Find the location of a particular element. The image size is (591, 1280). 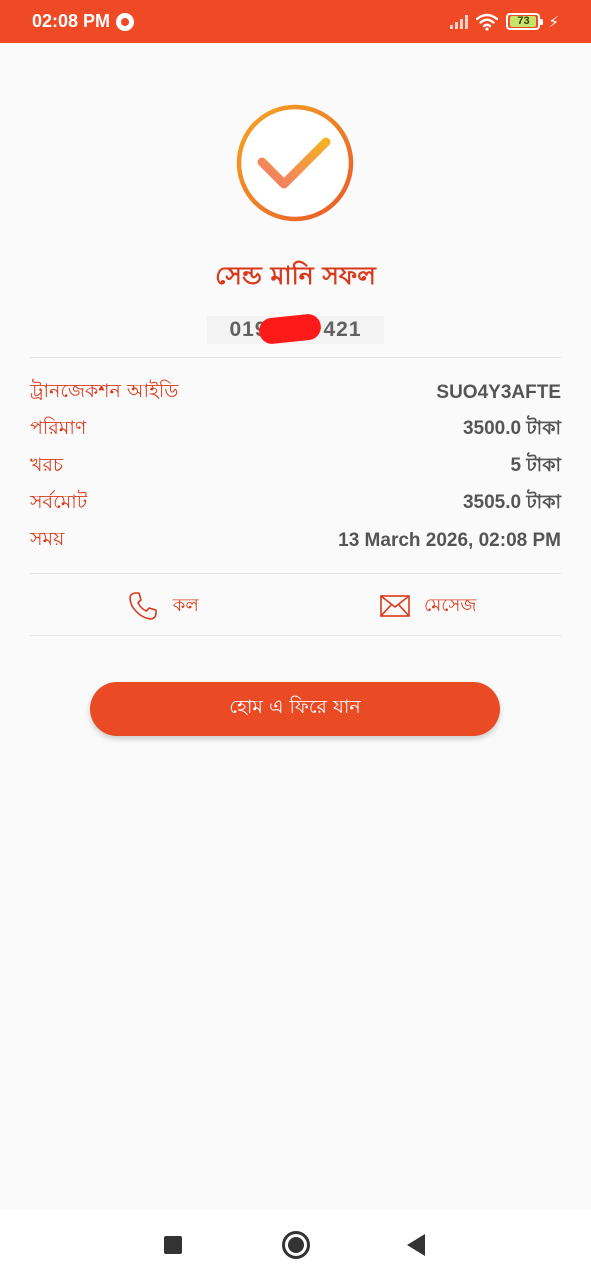

circle-icon is located at coordinates (296, 1245).